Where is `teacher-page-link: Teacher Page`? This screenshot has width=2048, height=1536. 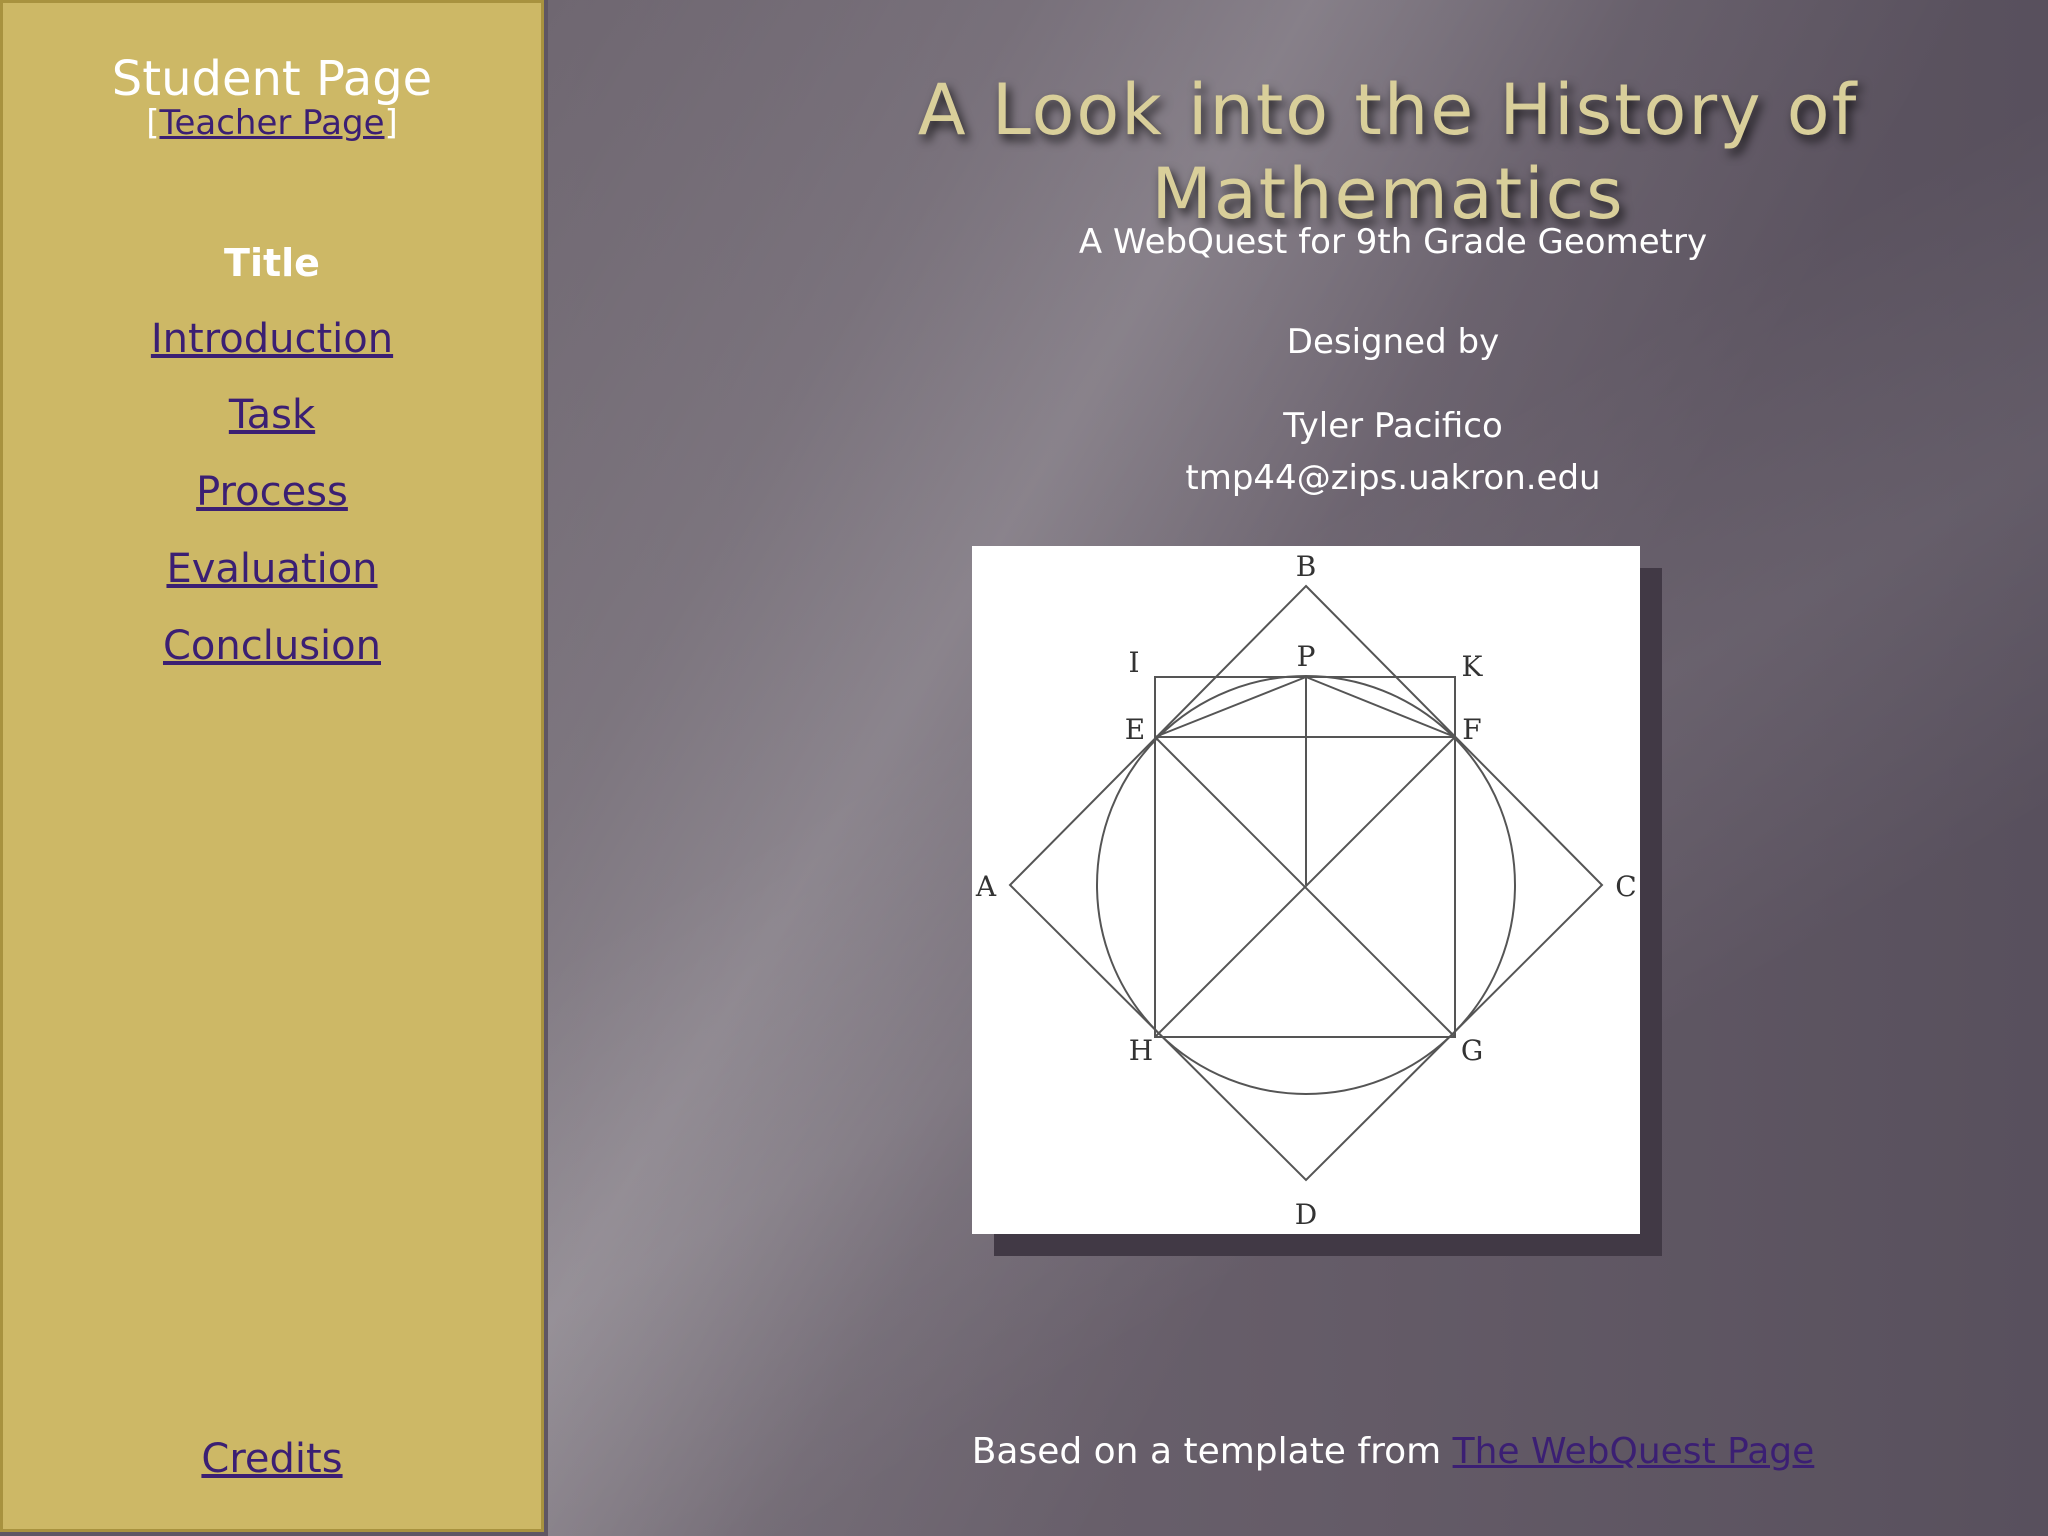
teacher-page-link: Teacher Page is located at coordinates (271, 123).